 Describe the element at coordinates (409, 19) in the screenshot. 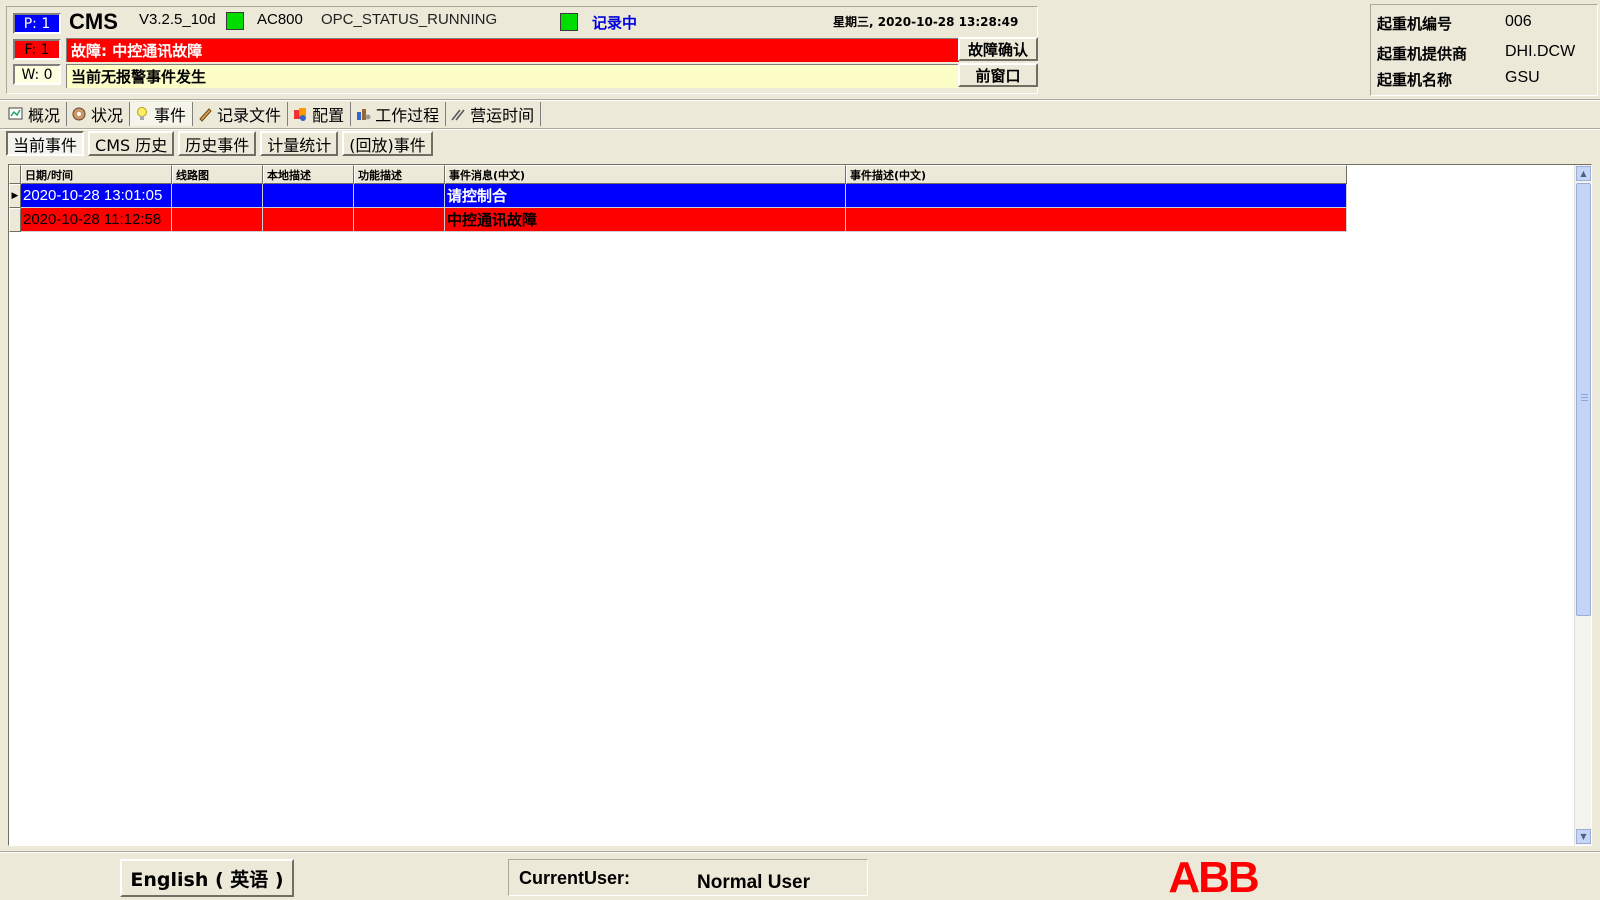

I see `opc-status-label: OPC_STATUS_RUNNING` at that location.